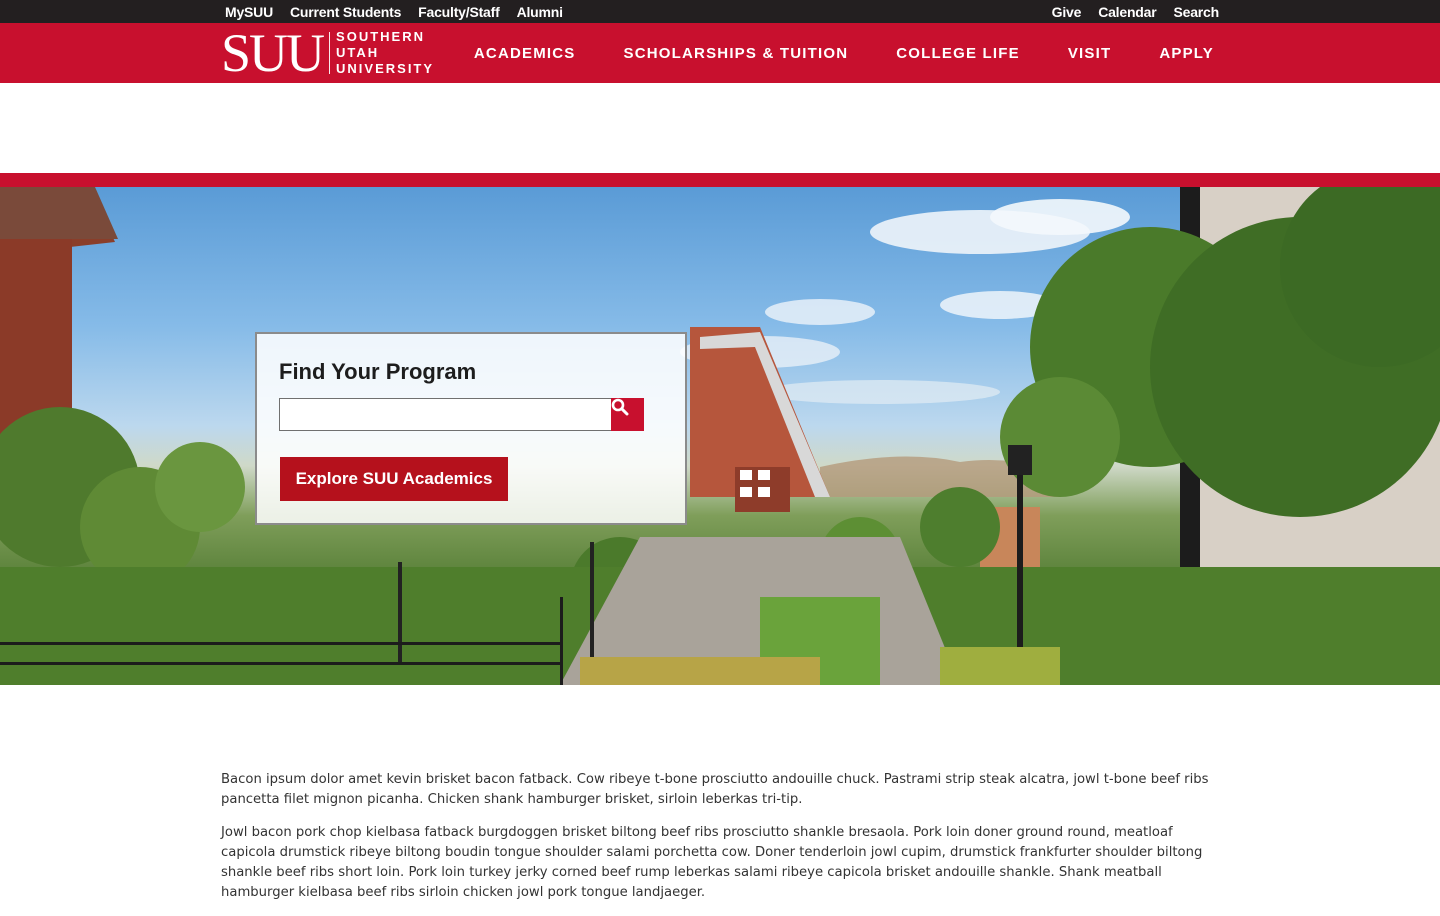 The image size is (1440, 916). I want to click on utility-link-calendar: Calendar, so click(1127, 12).